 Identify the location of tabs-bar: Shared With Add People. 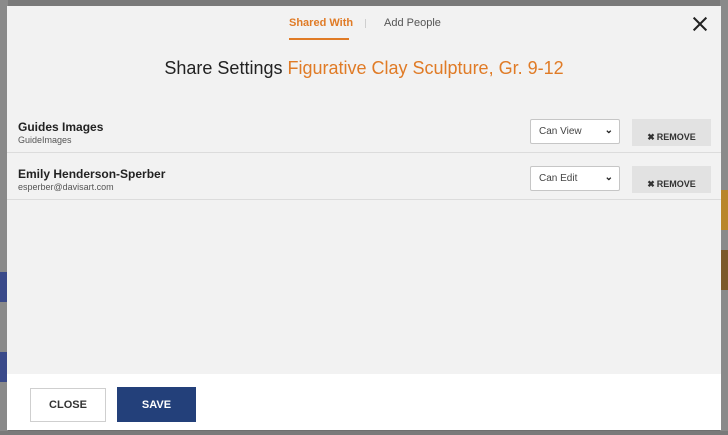
(364, 23).